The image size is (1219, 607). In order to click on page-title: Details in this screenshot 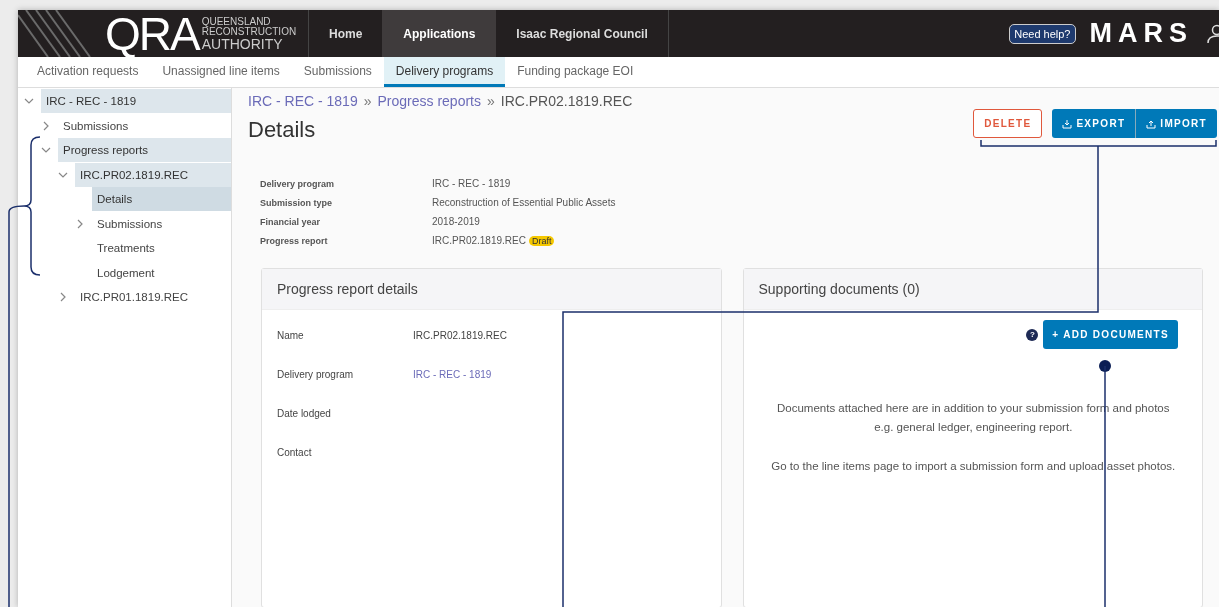, I will do `click(282, 130)`.